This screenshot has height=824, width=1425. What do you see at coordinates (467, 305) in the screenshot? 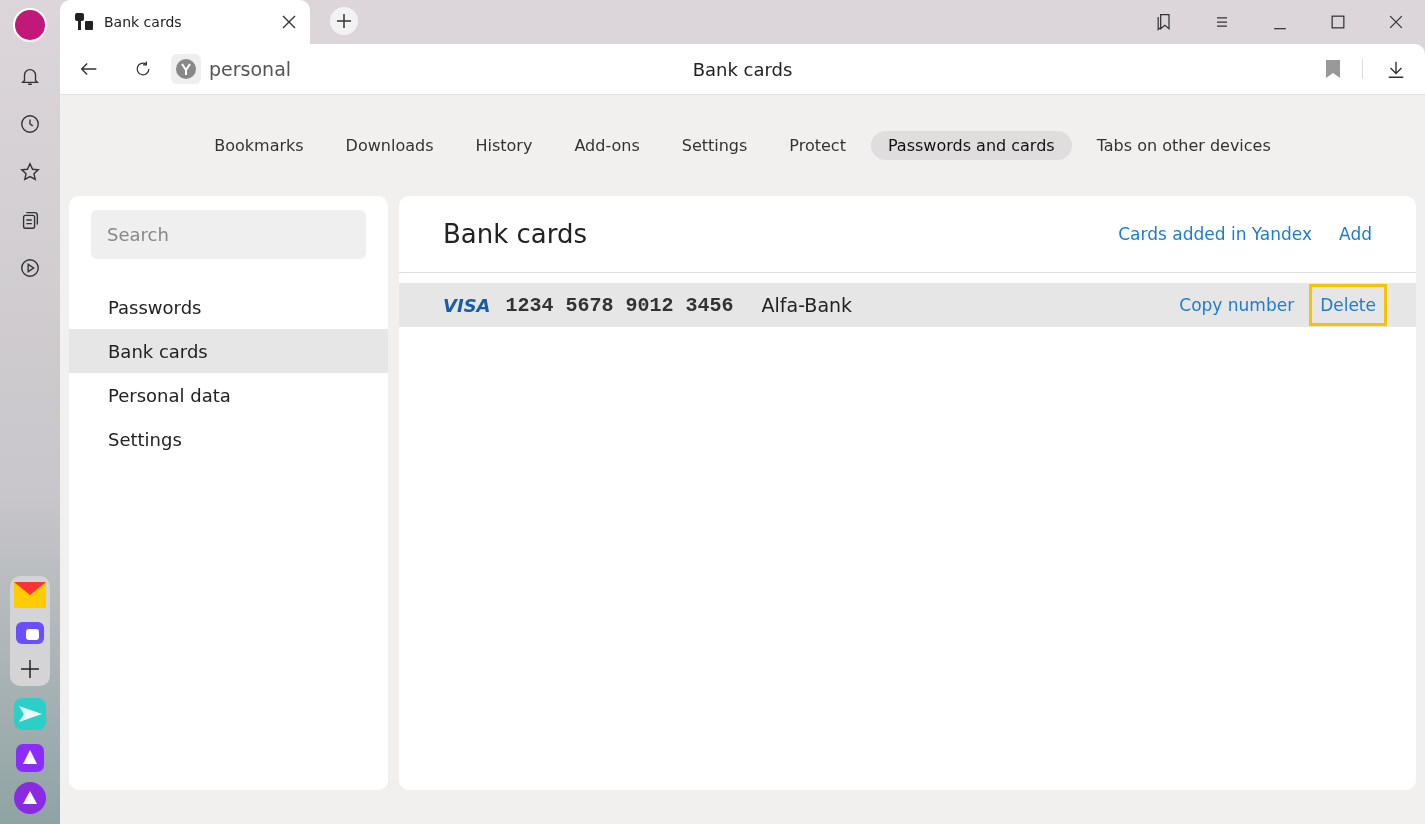
I see `card-brand-logo: VISA` at bounding box center [467, 305].